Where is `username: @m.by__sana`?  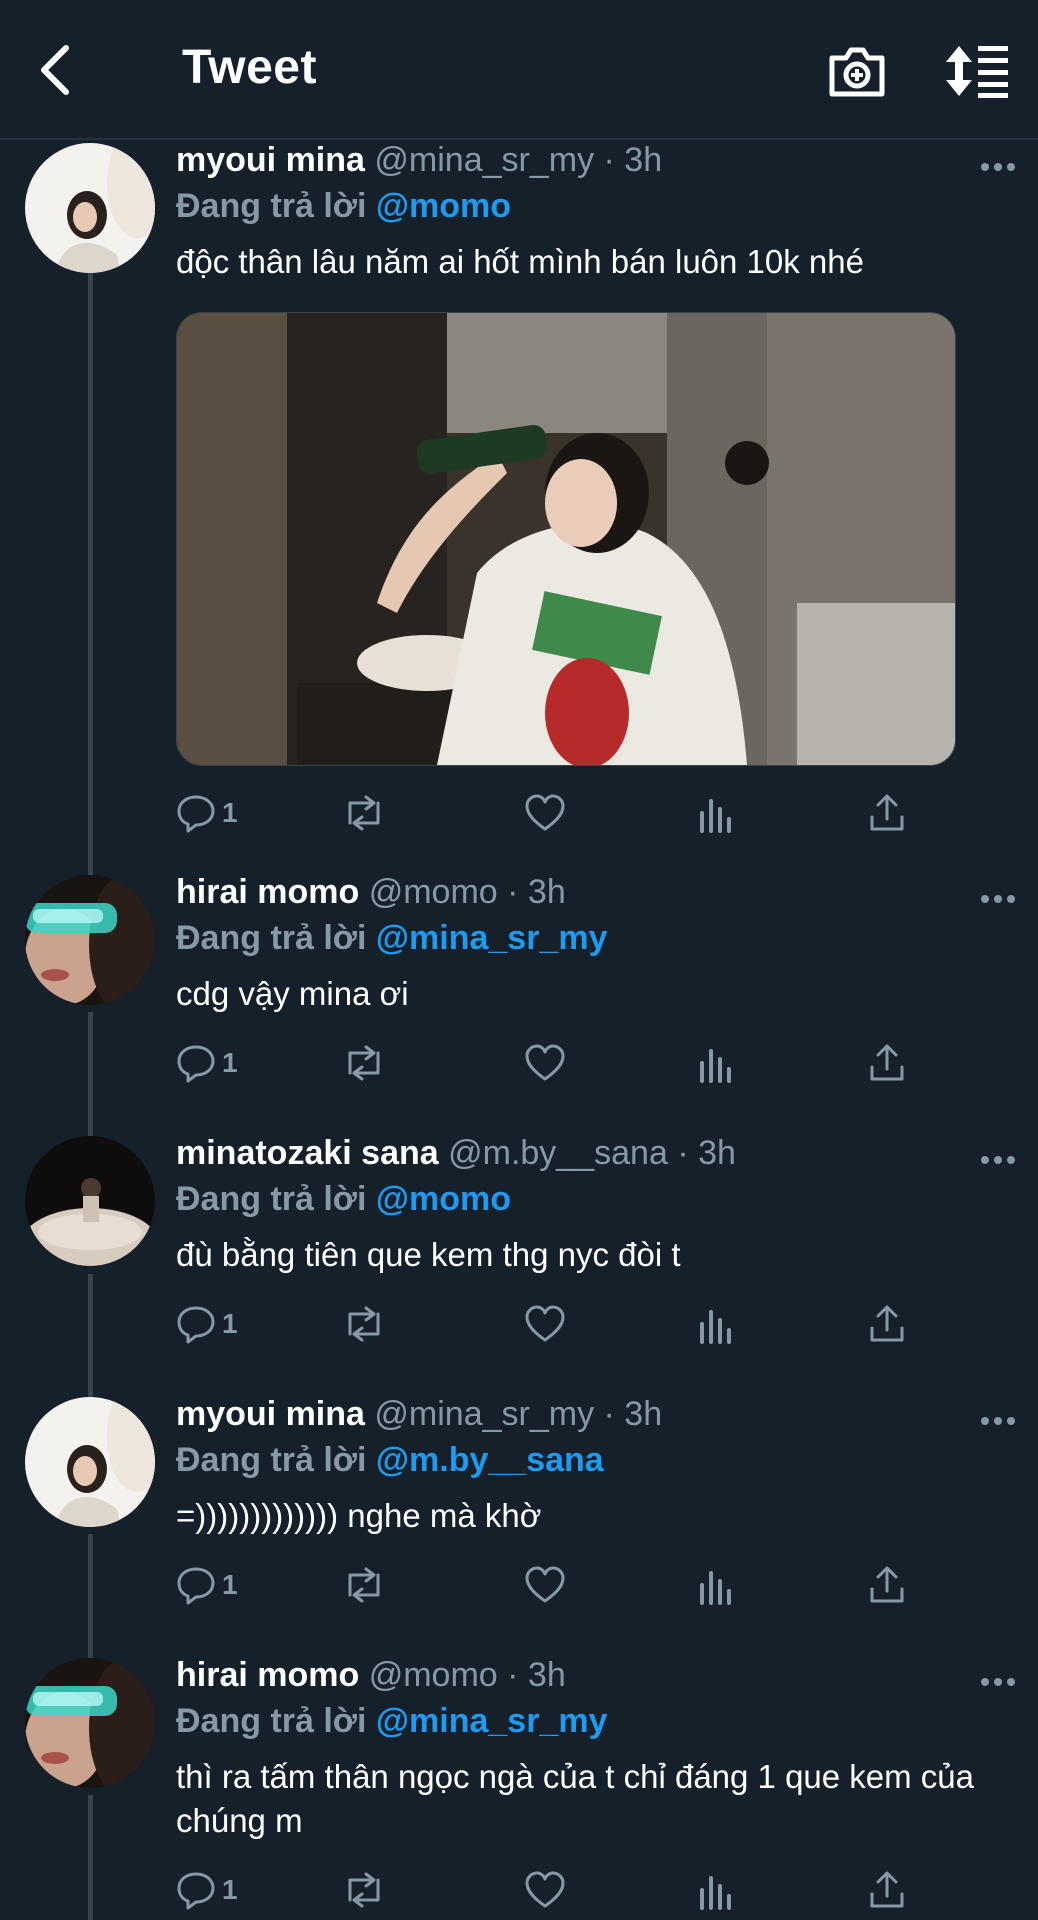 username: @m.by__sana is located at coordinates (558, 1153).